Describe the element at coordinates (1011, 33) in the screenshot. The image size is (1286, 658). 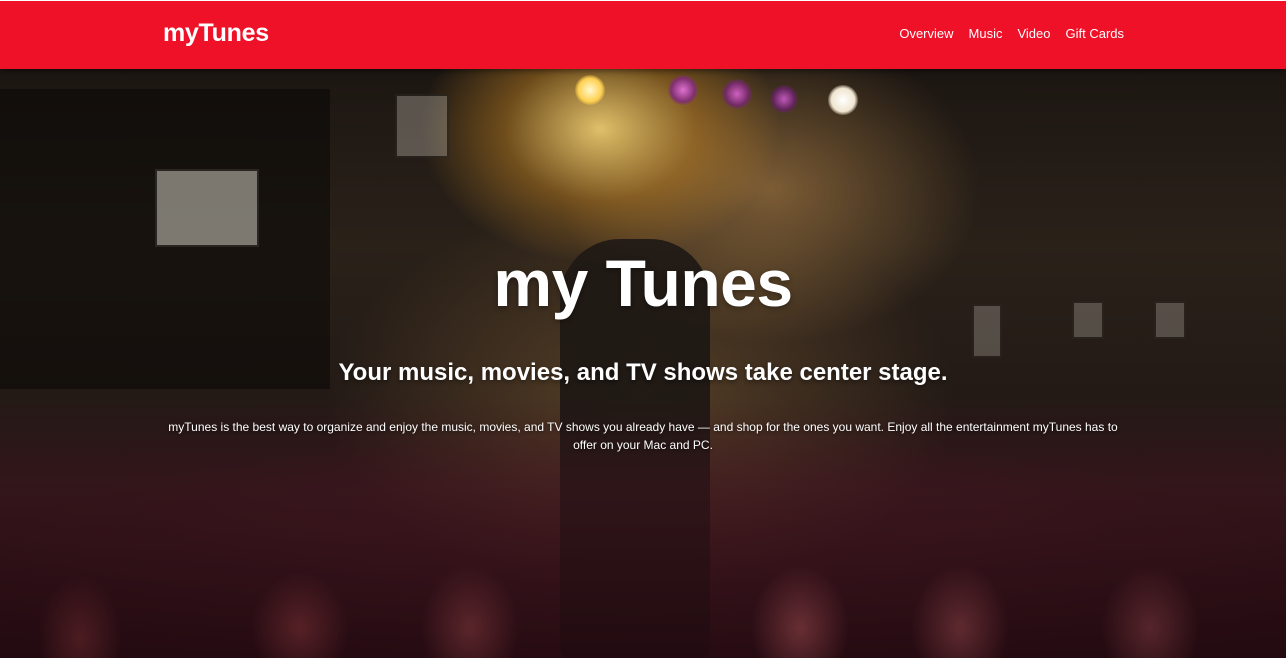
I see `nav-links: Overview Music Video Gift Cards` at that location.